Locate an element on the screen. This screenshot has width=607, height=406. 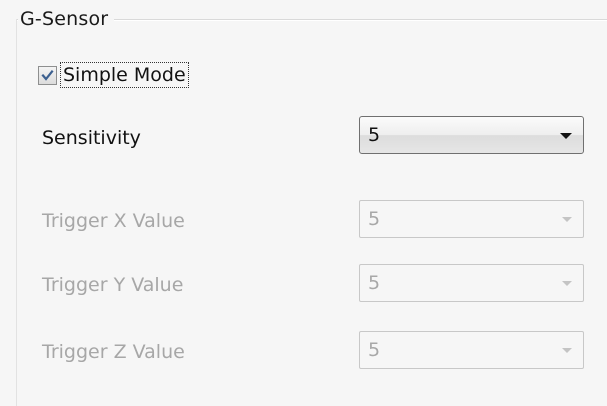
sensitivity-label: Sensitivity is located at coordinates (91, 138).